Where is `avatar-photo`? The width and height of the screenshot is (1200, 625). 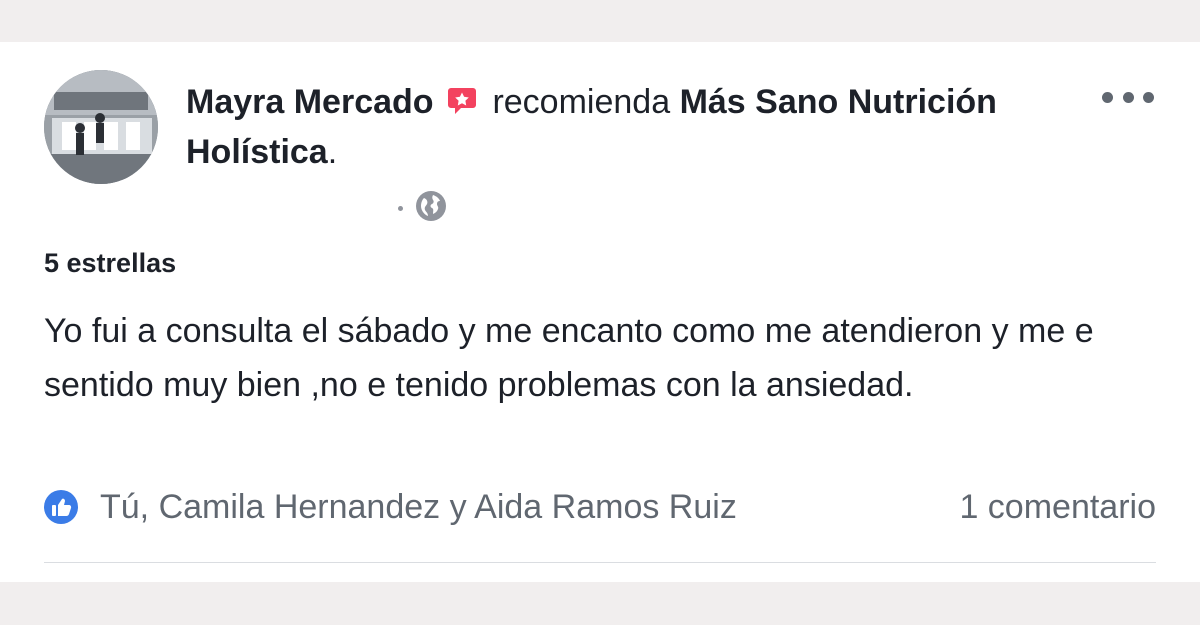 avatar-photo is located at coordinates (101, 127).